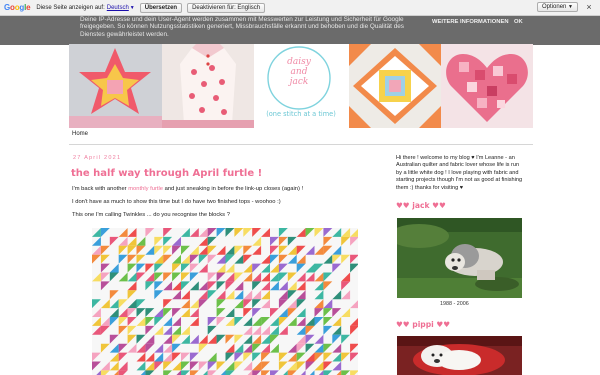 This screenshot has height=375, width=600. What do you see at coordinates (17, 7) in the screenshot?
I see `google-logo: Google` at bounding box center [17, 7].